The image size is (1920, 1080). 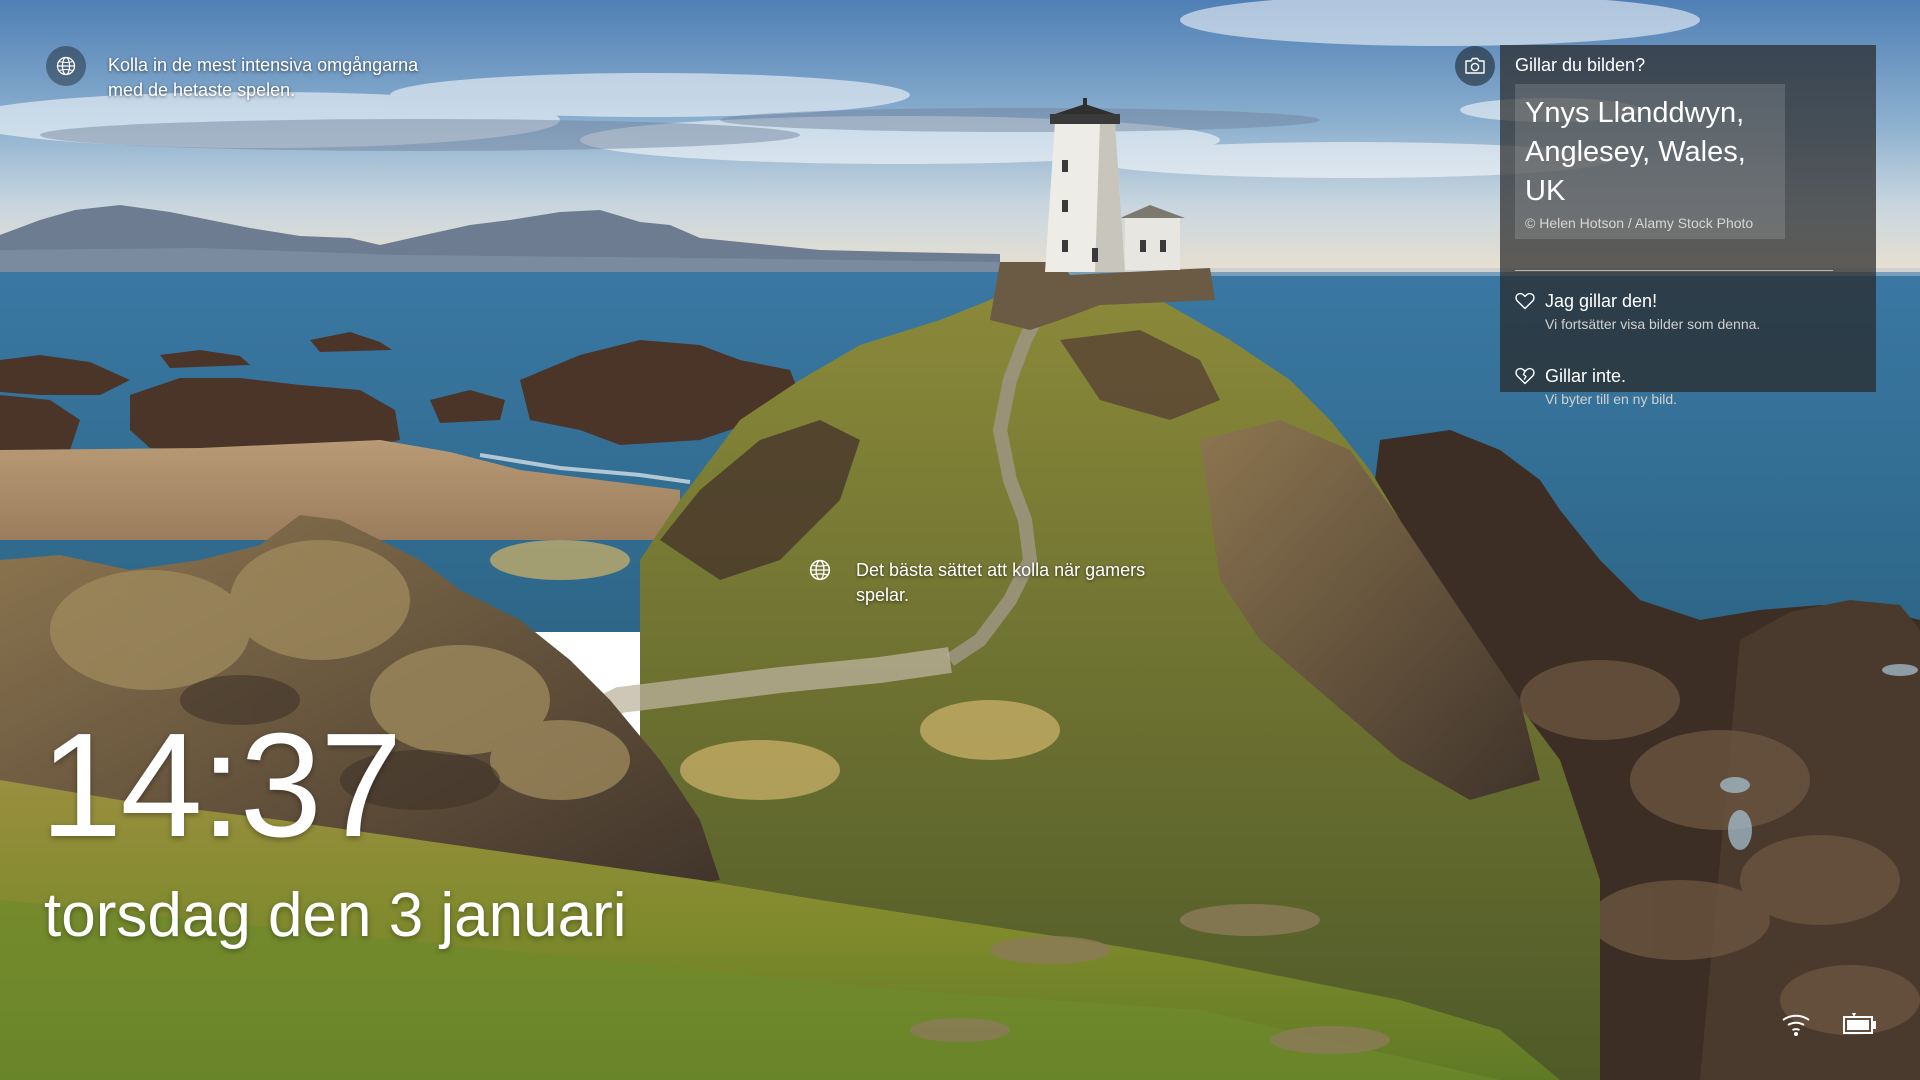 What do you see at coordinates (1525, 301) in the screenshot?
I see `heart-icon` at bounding box center [1525, 301].